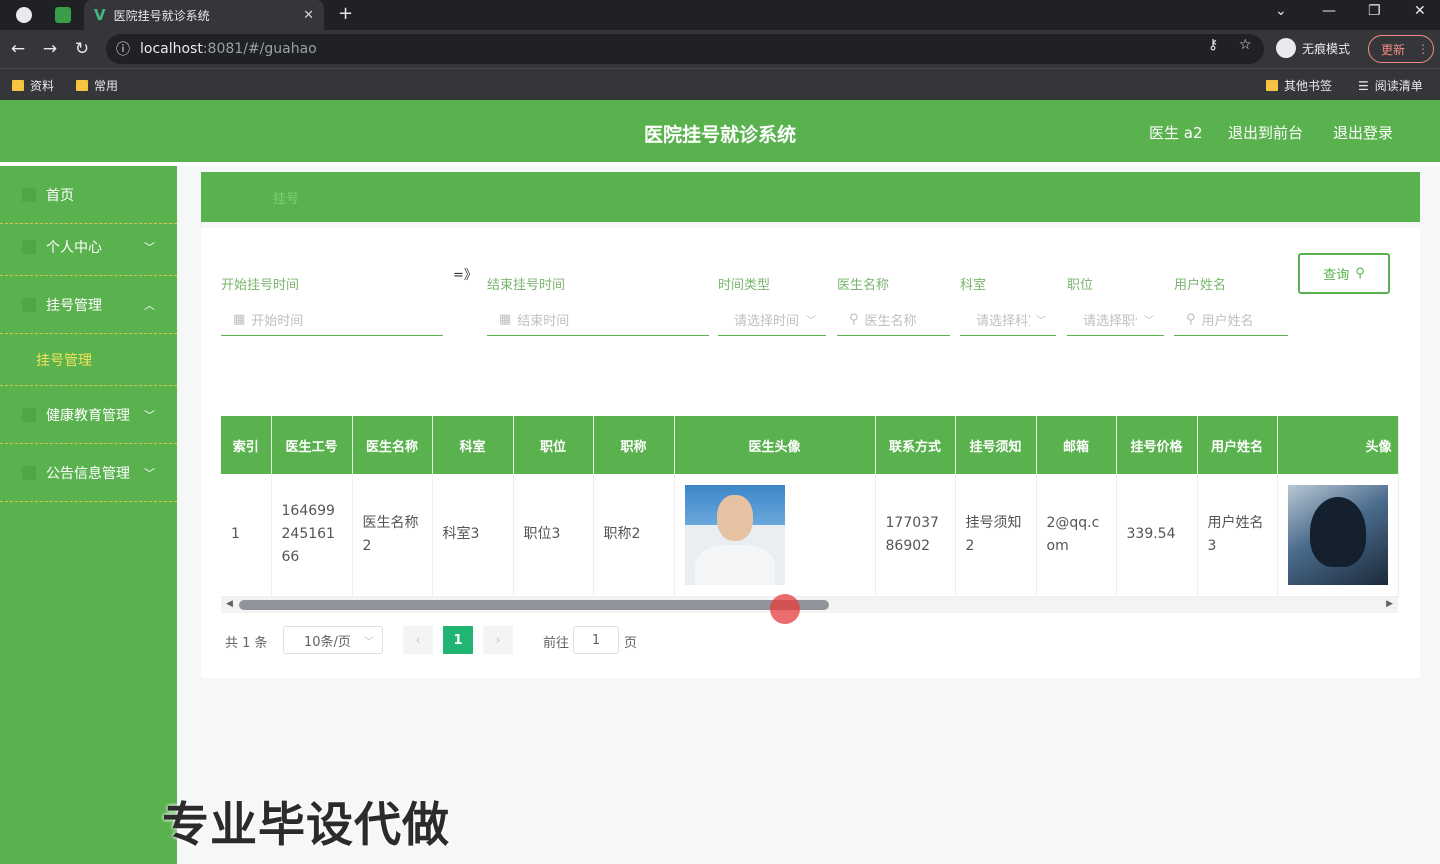  I want to click on page-number-1: 1, so click(458, 640).